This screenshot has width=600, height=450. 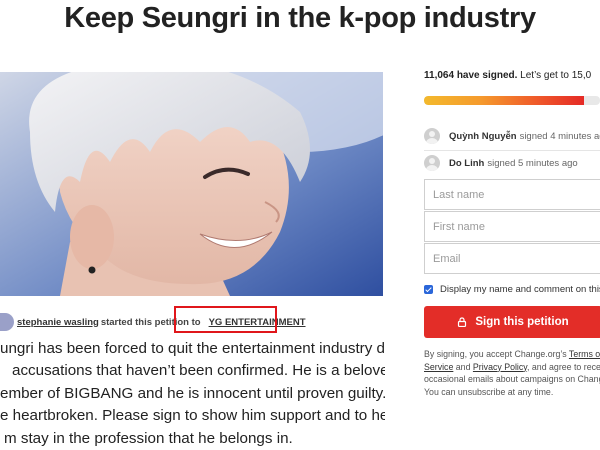 I want to click on privacy-policy-link: Privacy Policy, so click(x=500, y=367).